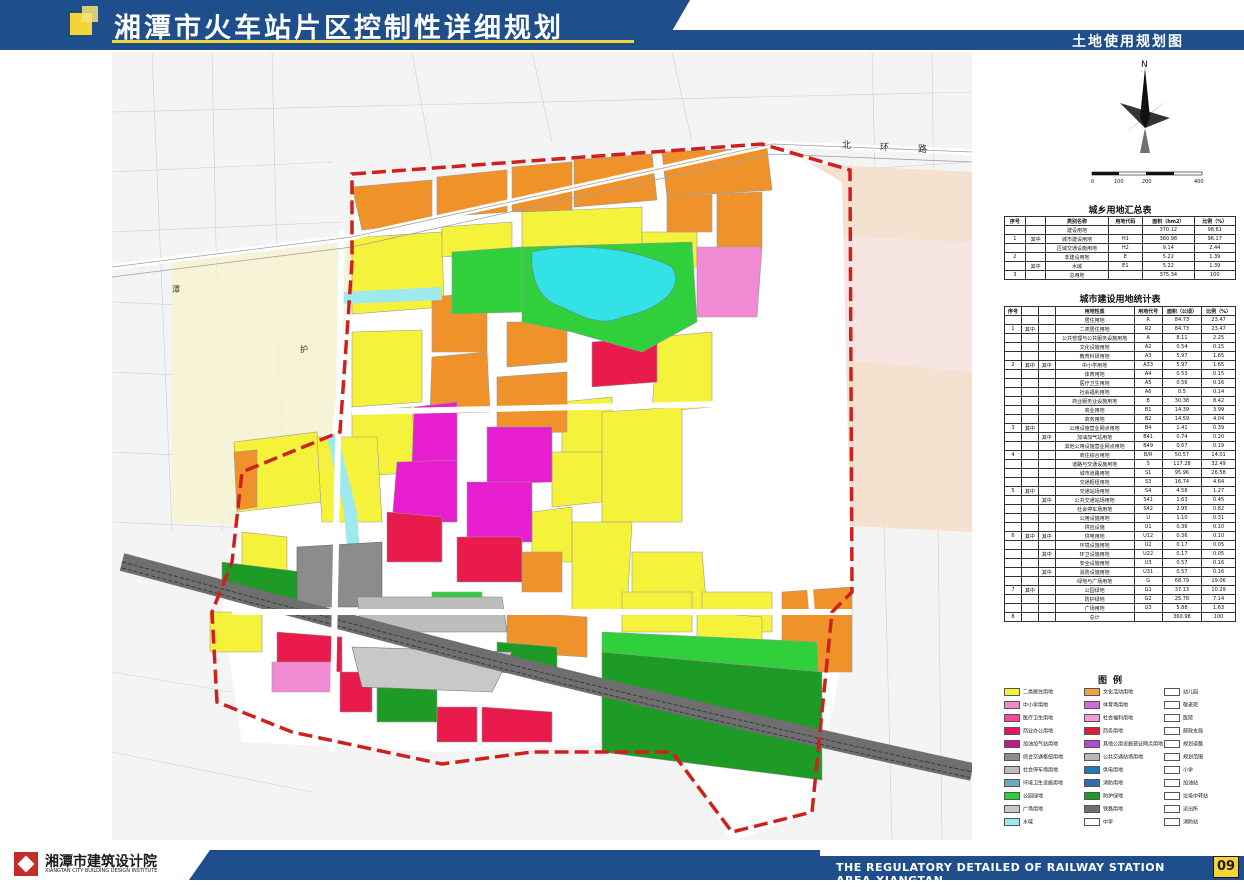 This screenshot has height=887, width=1244. I want to click on table-cell: 100, so click(1218, 617).